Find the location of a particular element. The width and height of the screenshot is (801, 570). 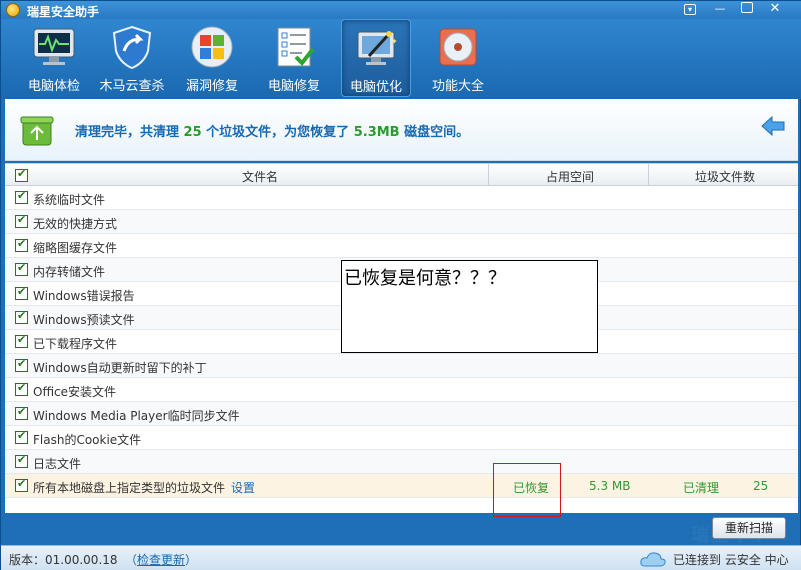

row-file-name: 日志文件 is located at coordinates (57, 464).